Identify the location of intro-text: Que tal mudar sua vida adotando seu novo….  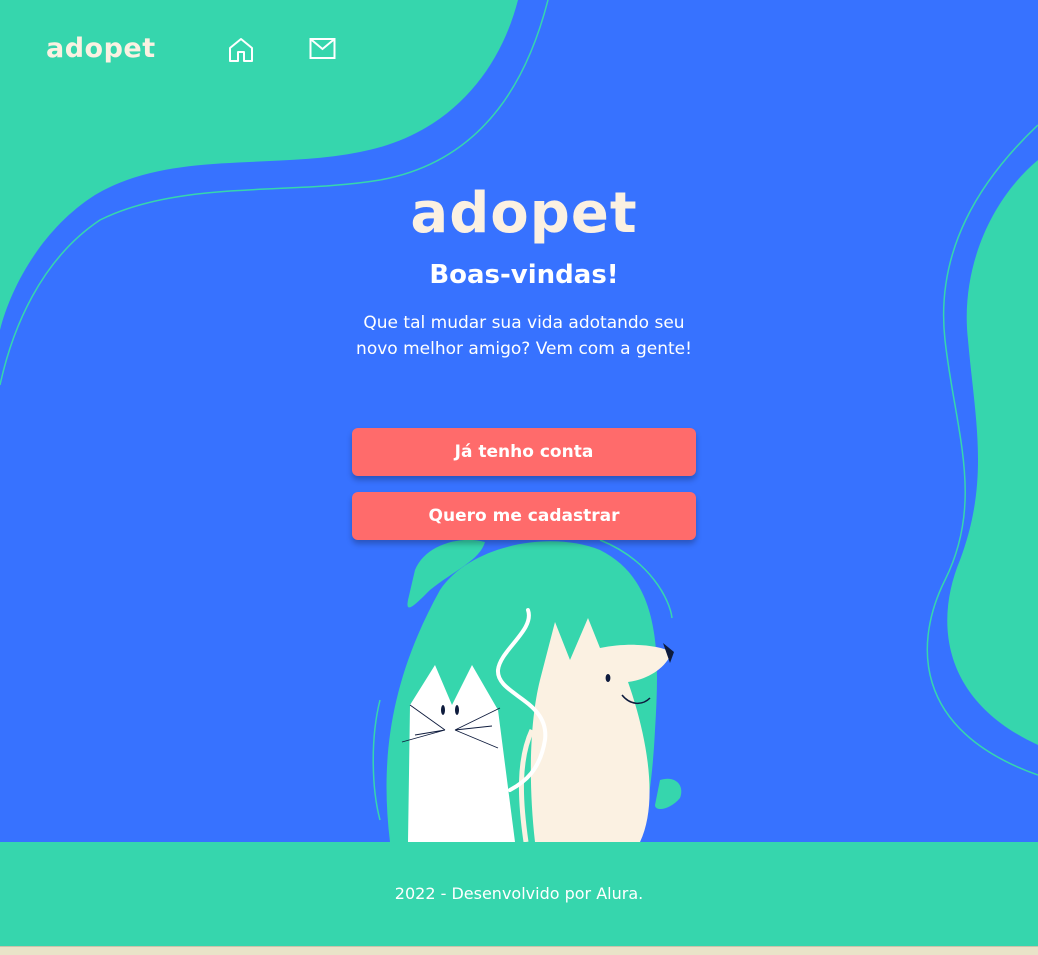
(524, 336).